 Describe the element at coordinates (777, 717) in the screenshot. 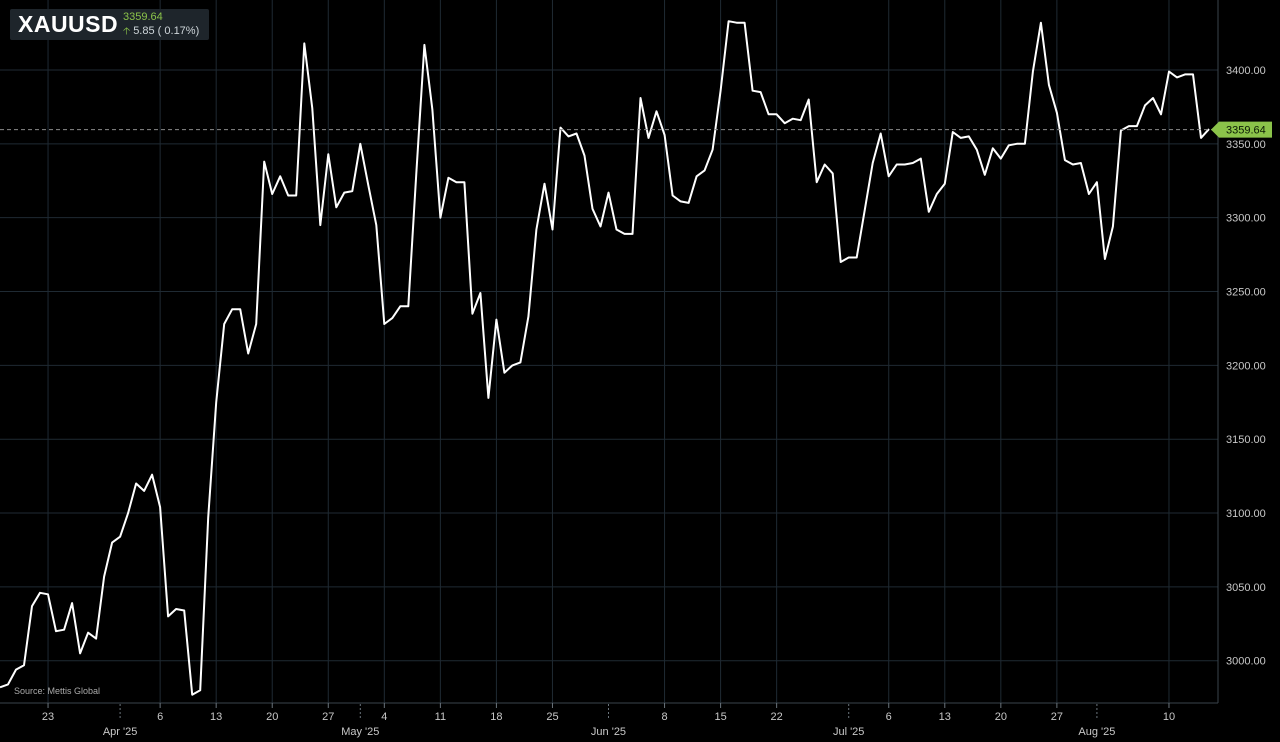

I see `x-tick-label: 22` at that location.